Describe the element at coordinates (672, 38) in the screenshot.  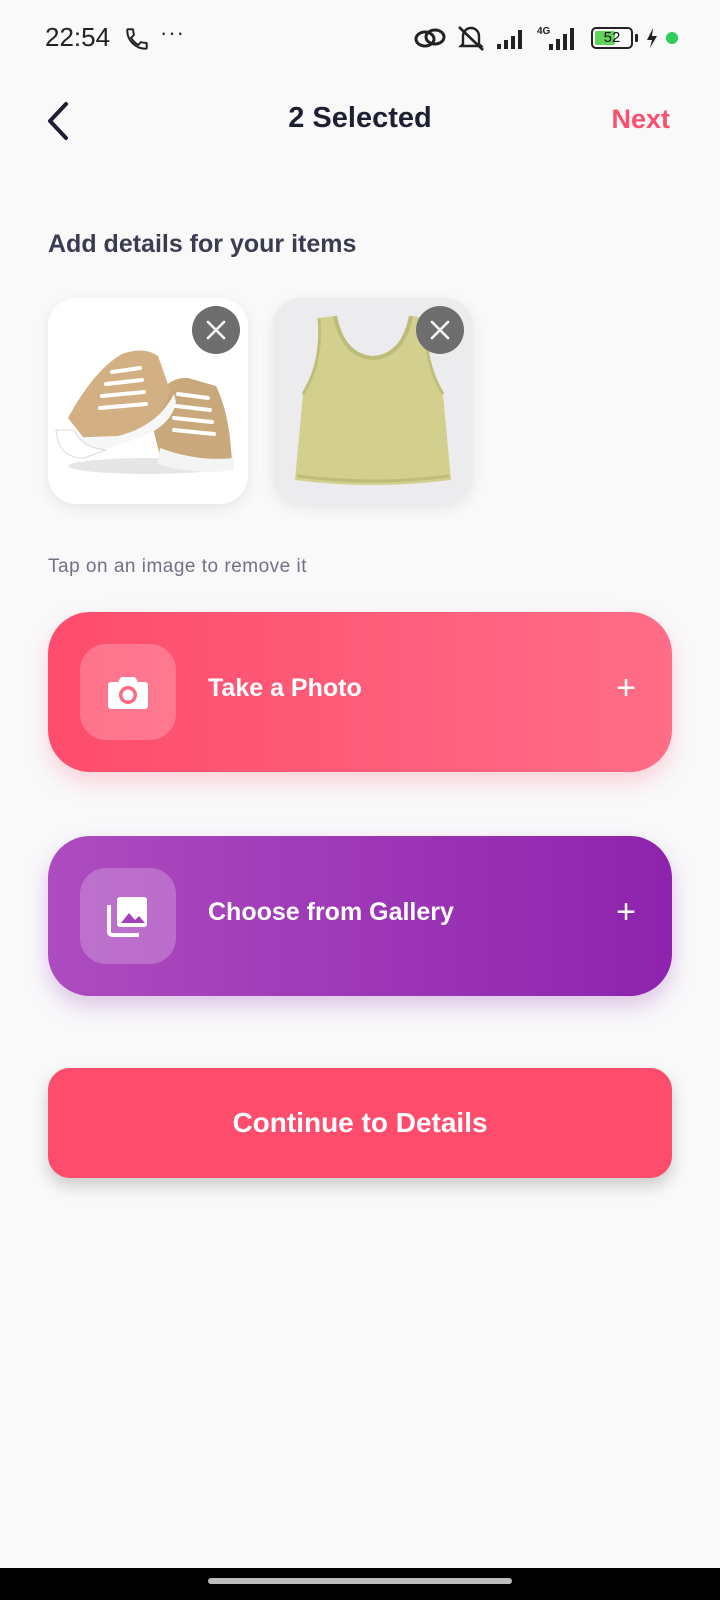
I see `active-dot-icon` at that location.